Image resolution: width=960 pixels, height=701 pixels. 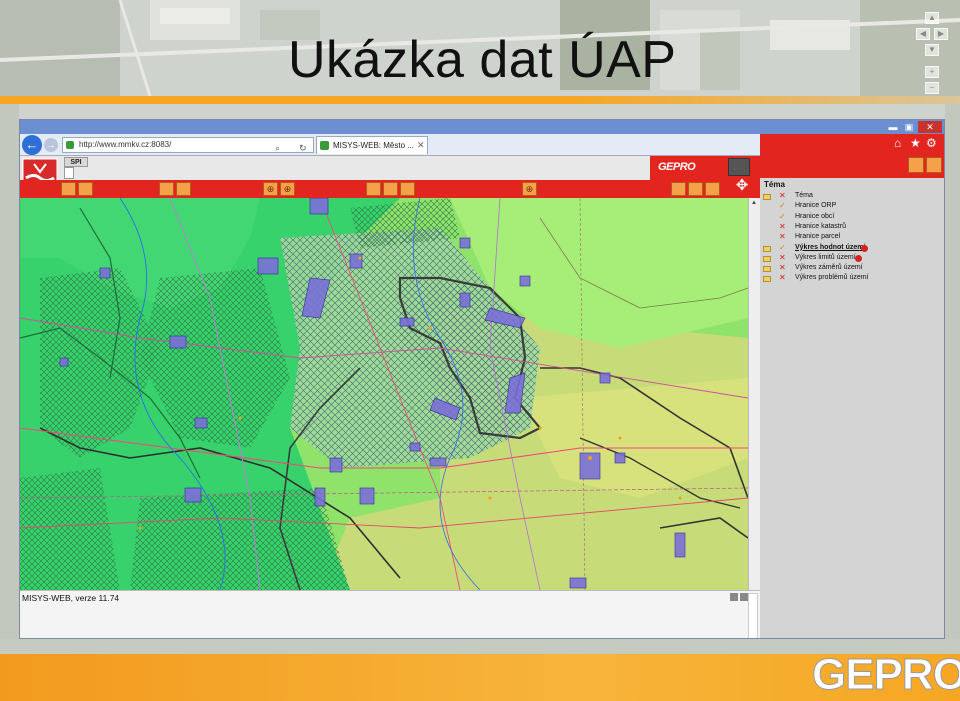 What do you see at coordinates (407, 189) in the screenshot?
I see `tool-pen-button` at bounding box center [407, 189].